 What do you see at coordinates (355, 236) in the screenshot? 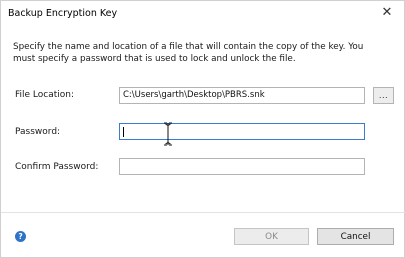
I see `cancel-button: Cancel` at bounding box center [355, 236].